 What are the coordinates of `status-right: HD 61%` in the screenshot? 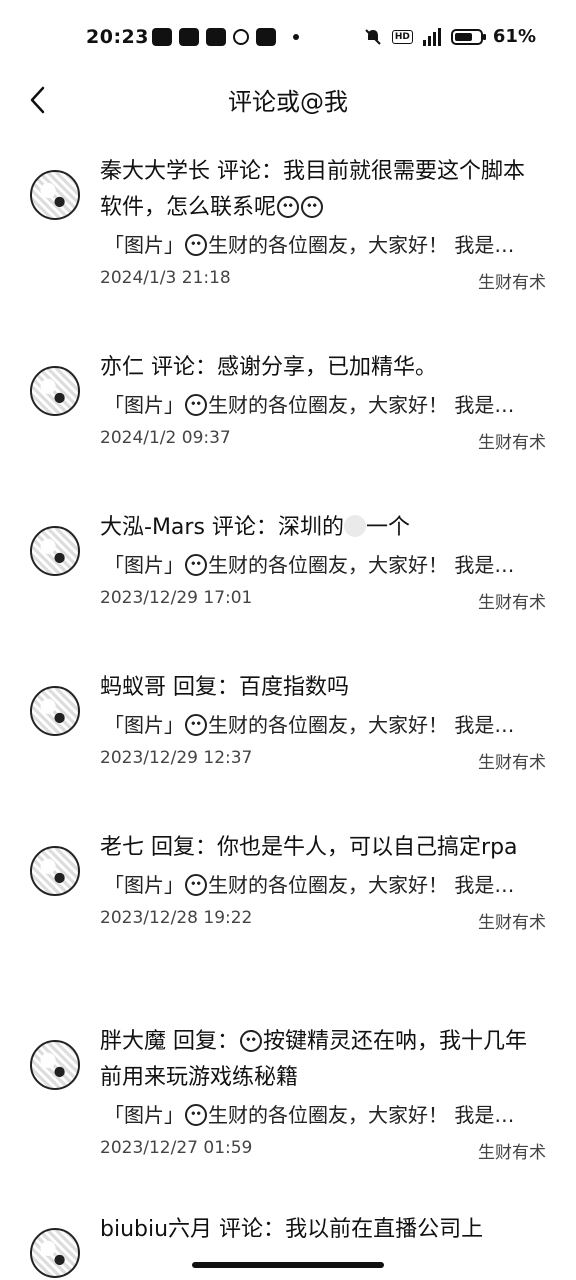 It's located at (450, 36).